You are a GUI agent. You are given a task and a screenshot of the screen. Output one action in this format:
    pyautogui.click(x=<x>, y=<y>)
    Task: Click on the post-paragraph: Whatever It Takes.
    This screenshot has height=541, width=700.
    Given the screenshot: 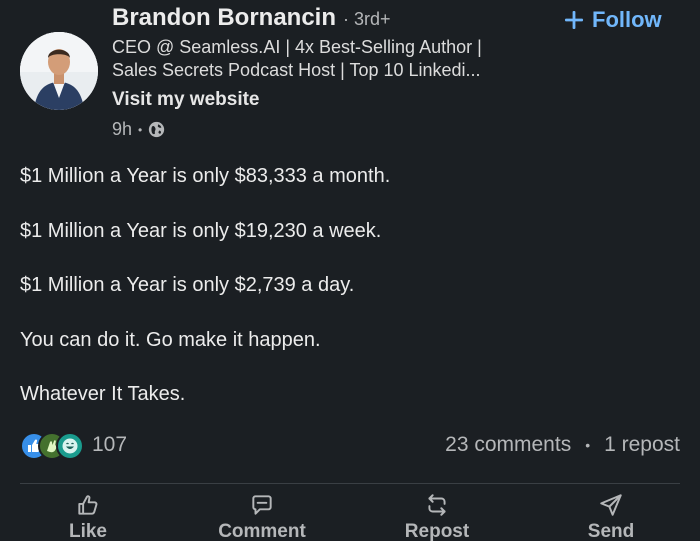 What is the action you would take?
    pyautogui.click(x=103, y=394)
    